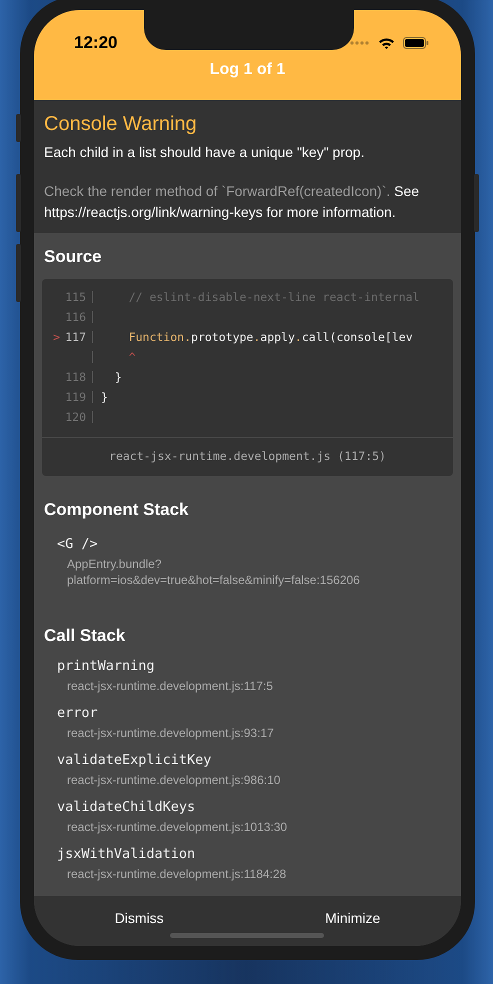 This screenshot has width=493, height=984. I want to click on component-location: AppEntry.bundle?platform=ios&dev=true&hot=false&minify=false:156206, so click(214, 572).